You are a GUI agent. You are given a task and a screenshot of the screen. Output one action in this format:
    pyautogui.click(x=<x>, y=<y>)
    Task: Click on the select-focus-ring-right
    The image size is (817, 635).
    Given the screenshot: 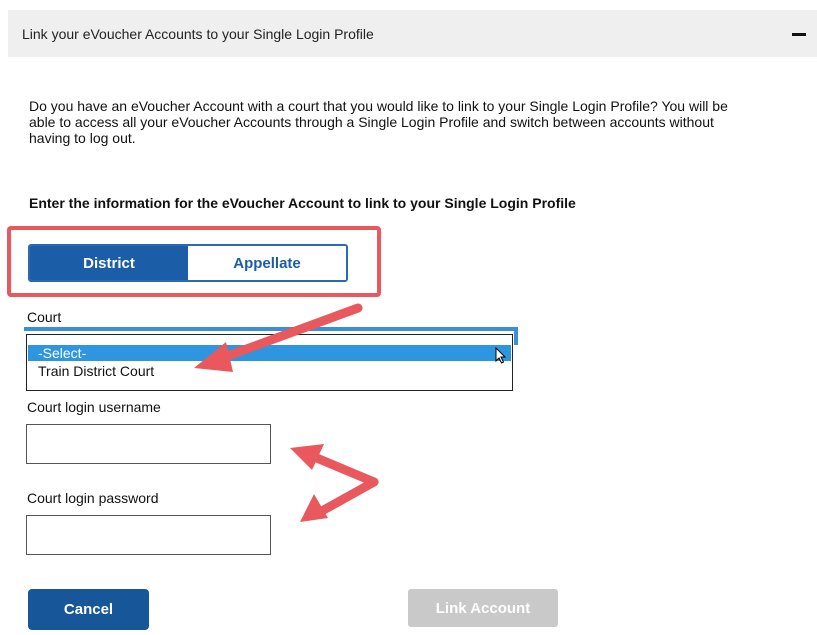 What is the action you would take?
    pyautogui.click(x=516, y=336)
    